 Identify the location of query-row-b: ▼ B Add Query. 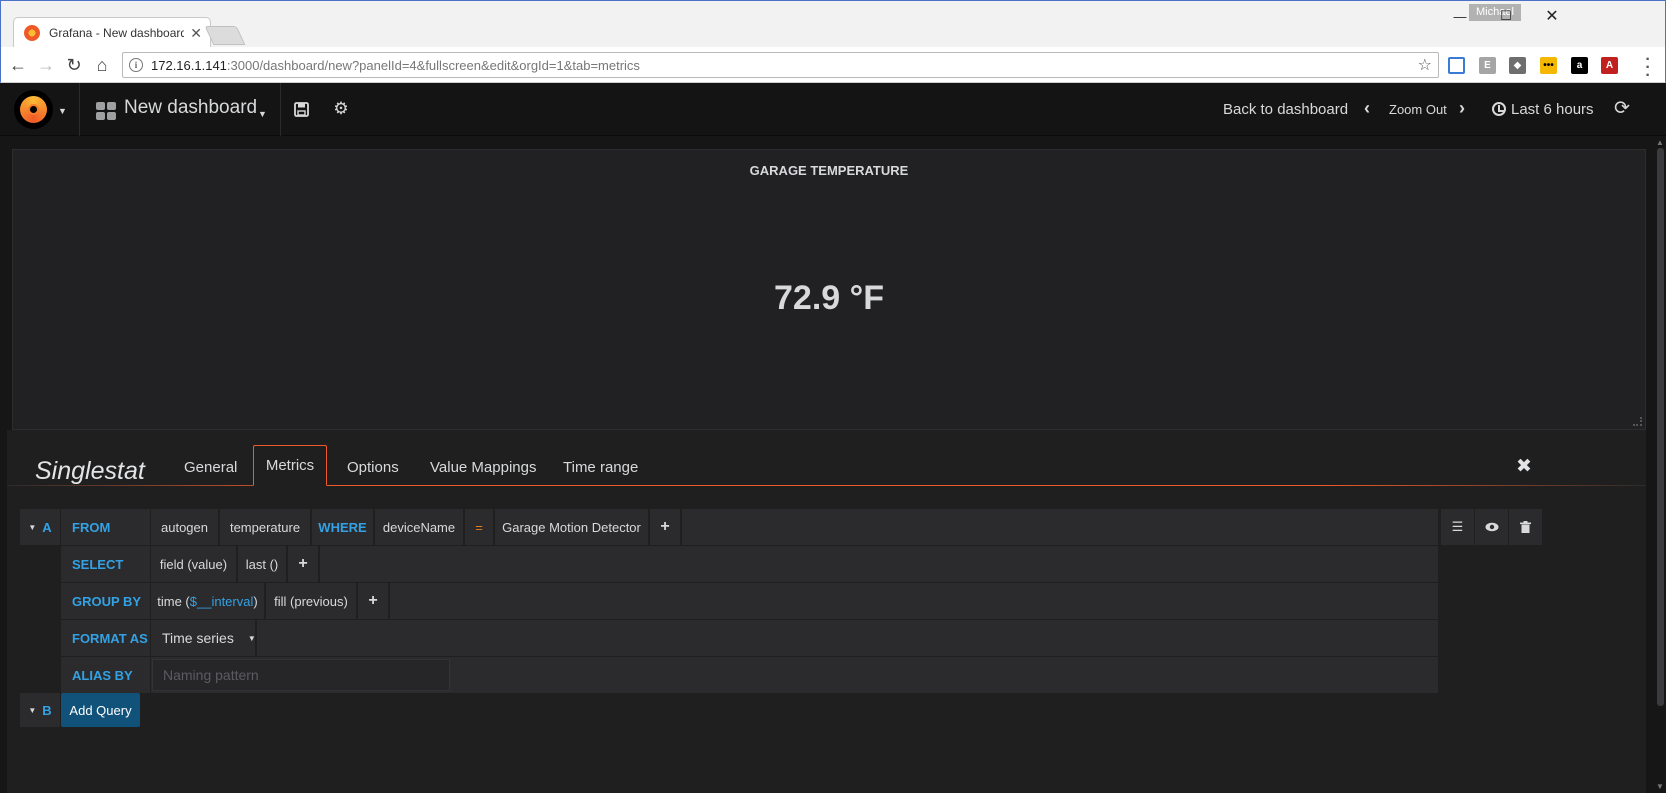
(85, 711).